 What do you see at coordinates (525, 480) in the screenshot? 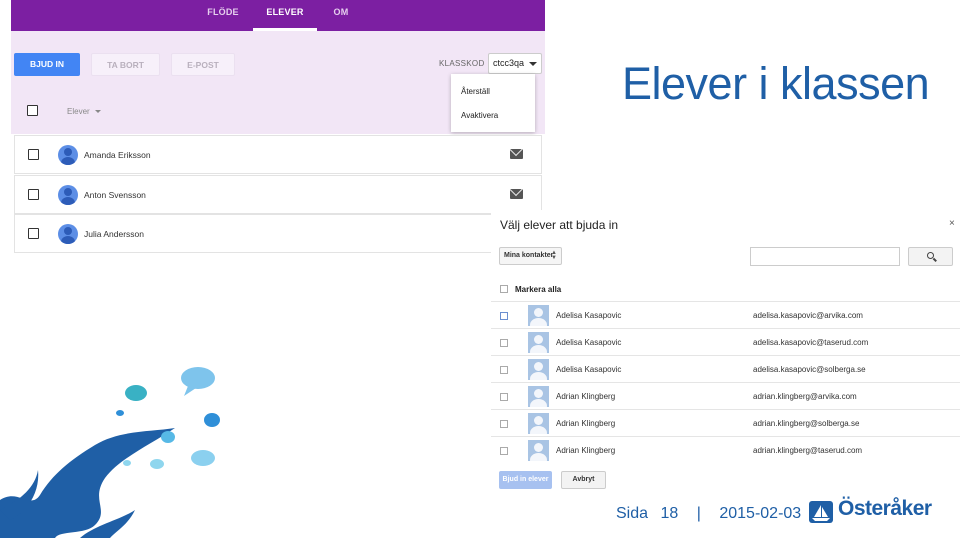
I see `invite-students-button: Bjud in elever` at bounding box center [525, 480].